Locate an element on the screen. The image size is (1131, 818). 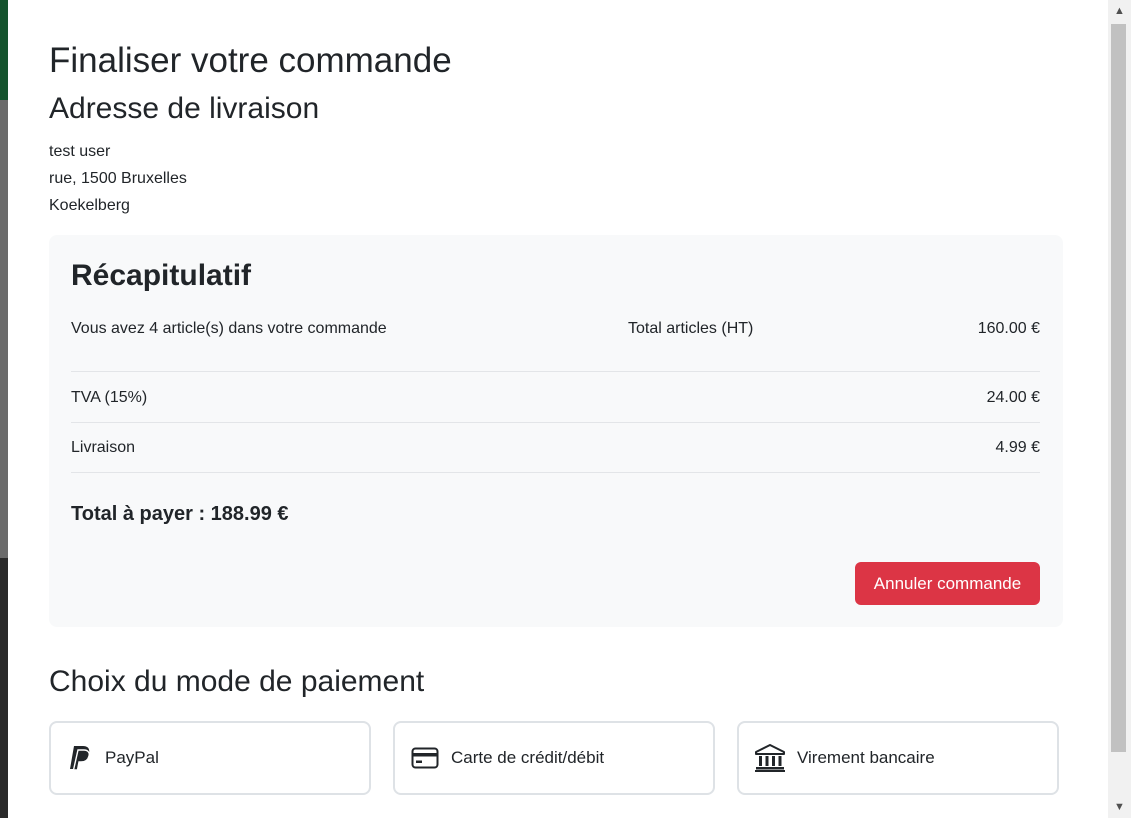
background-page-top is located at coordinates (4, 50).